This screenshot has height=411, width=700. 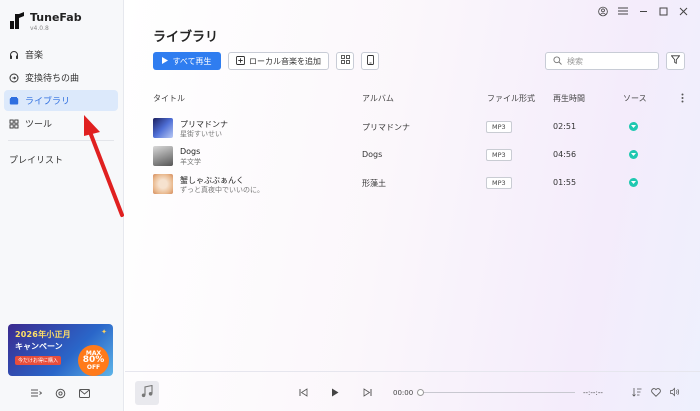 I want to click on track-duration: 04:56, so click(x=565, y=154).